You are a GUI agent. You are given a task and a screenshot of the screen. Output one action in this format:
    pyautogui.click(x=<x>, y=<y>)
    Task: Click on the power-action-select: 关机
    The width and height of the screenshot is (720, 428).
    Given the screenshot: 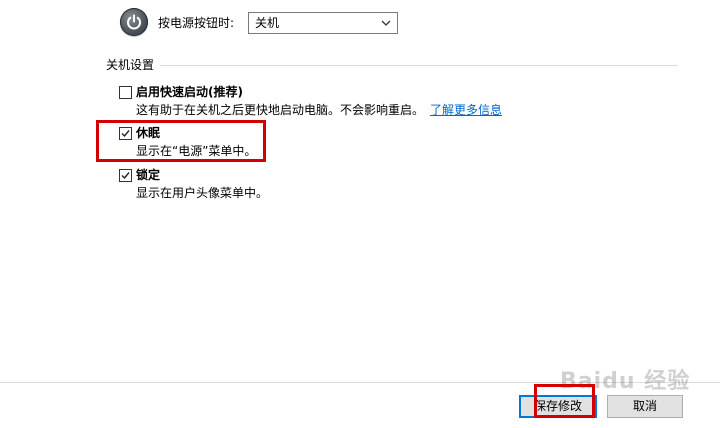 What is the action you would take?
    pyautogui.click(x=323, y=23)
    